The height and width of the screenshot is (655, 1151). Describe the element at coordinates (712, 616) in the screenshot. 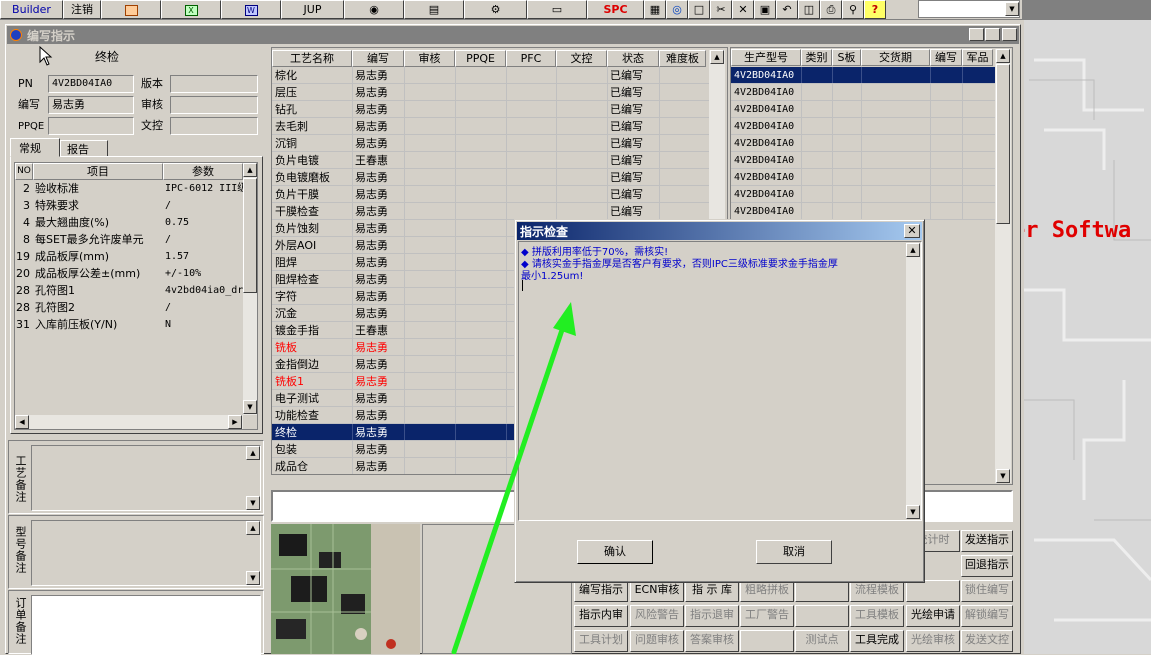

I see `instruction-return-button: 指示退审` at that location.